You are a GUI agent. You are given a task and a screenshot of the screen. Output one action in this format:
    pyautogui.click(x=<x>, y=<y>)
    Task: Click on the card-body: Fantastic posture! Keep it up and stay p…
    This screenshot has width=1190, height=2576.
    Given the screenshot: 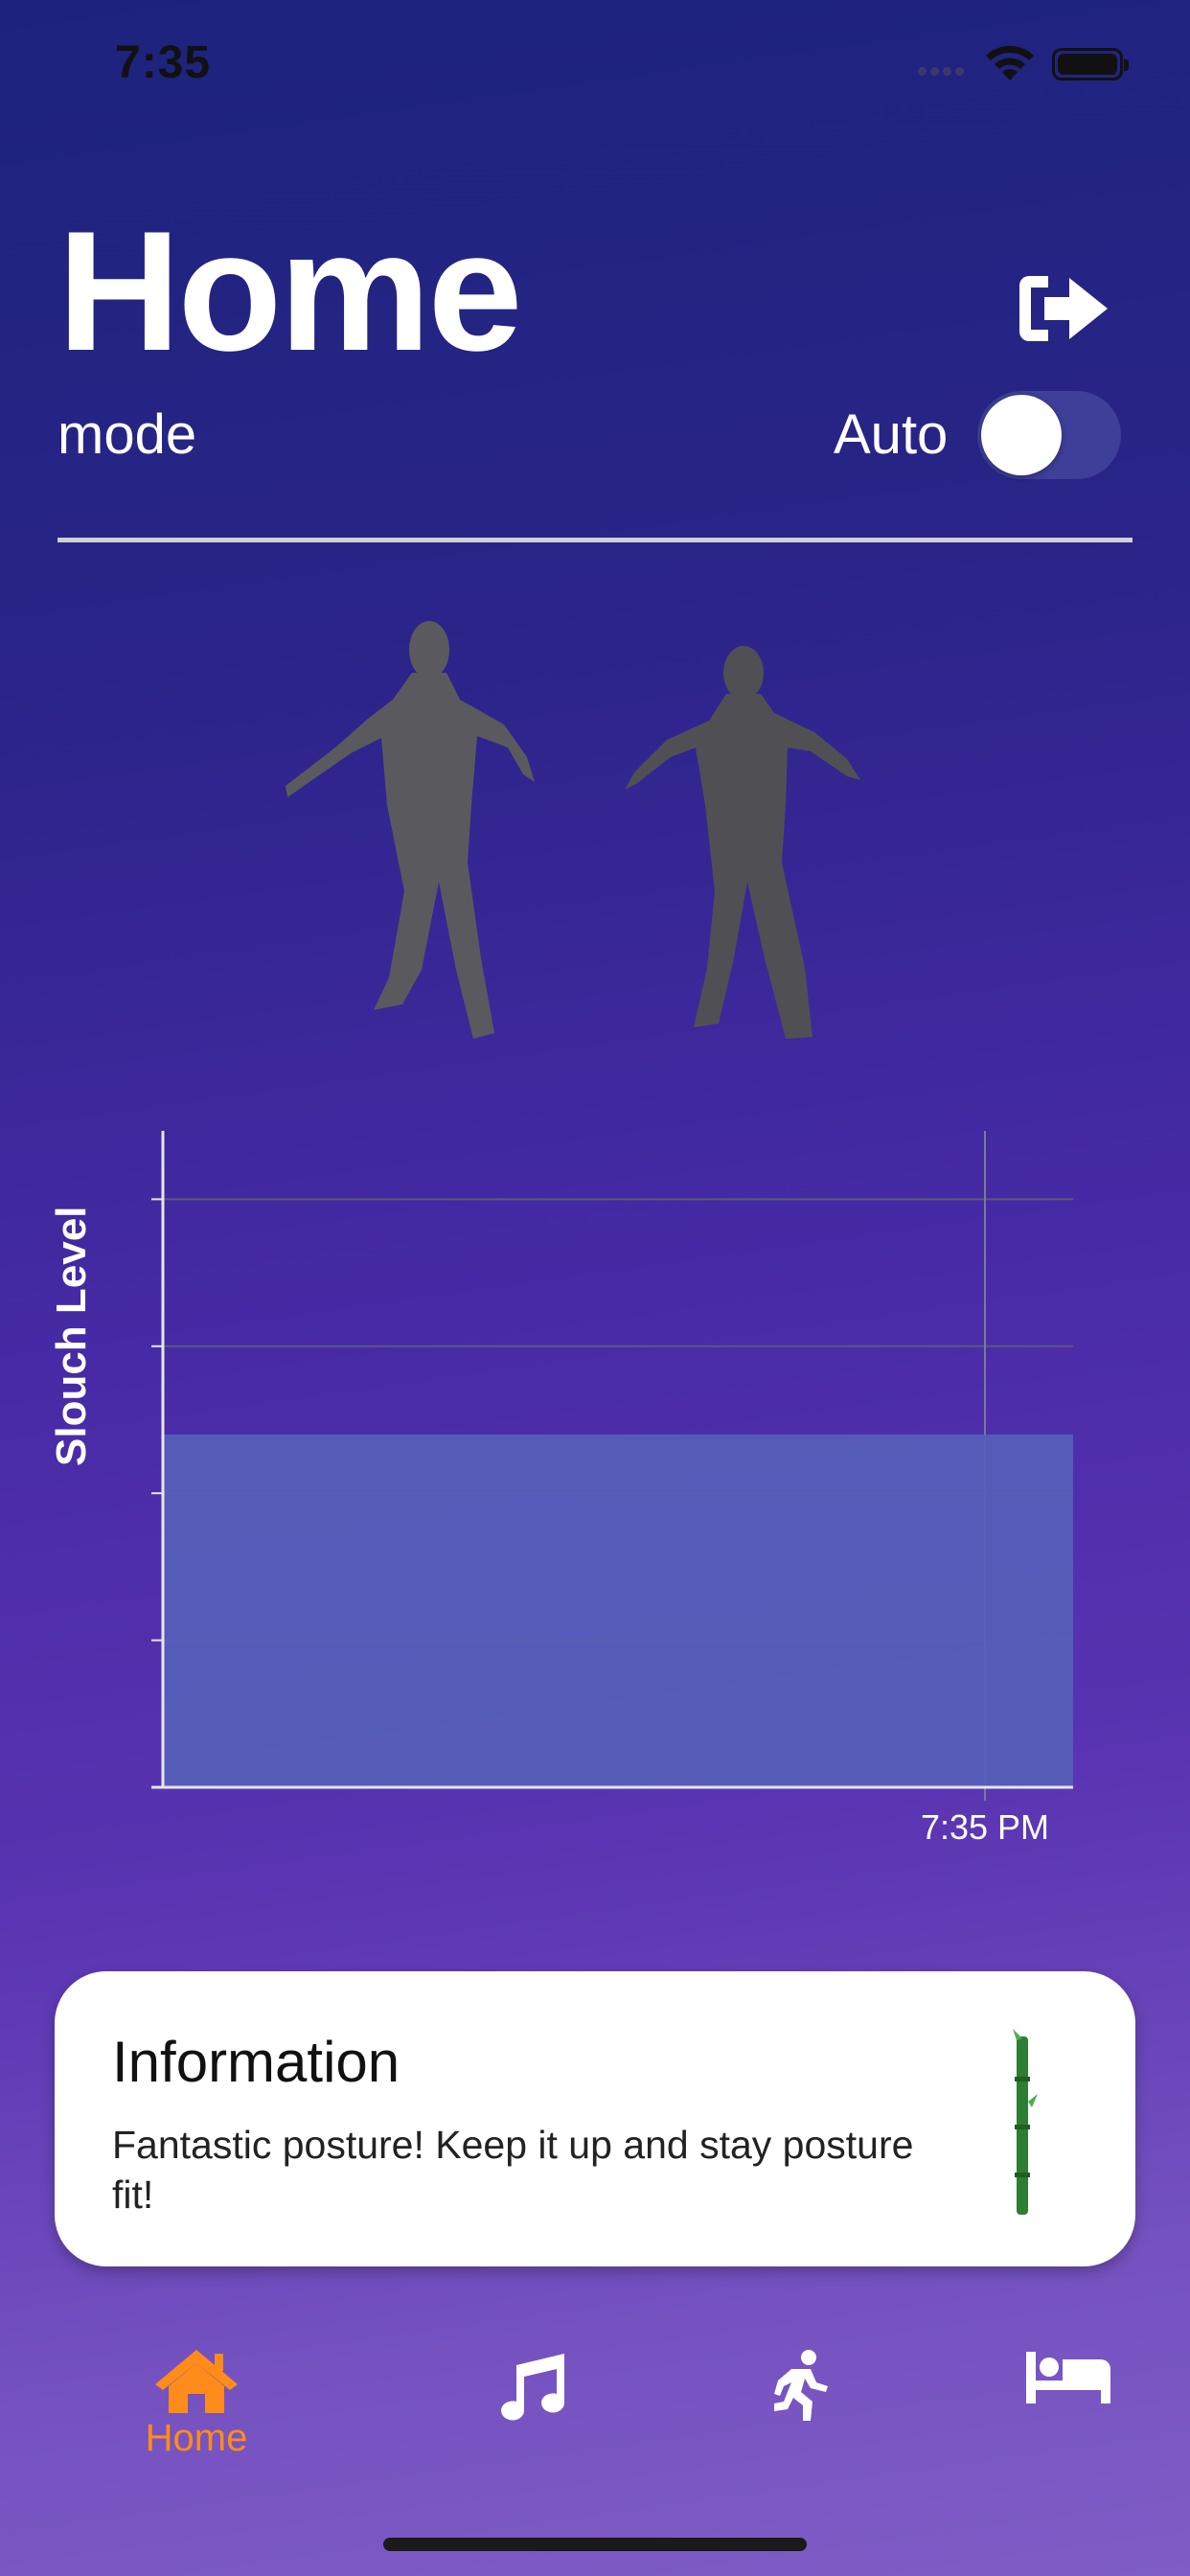 What is the action you would take?
    pyautogui.click(x=513, y=2170)
    